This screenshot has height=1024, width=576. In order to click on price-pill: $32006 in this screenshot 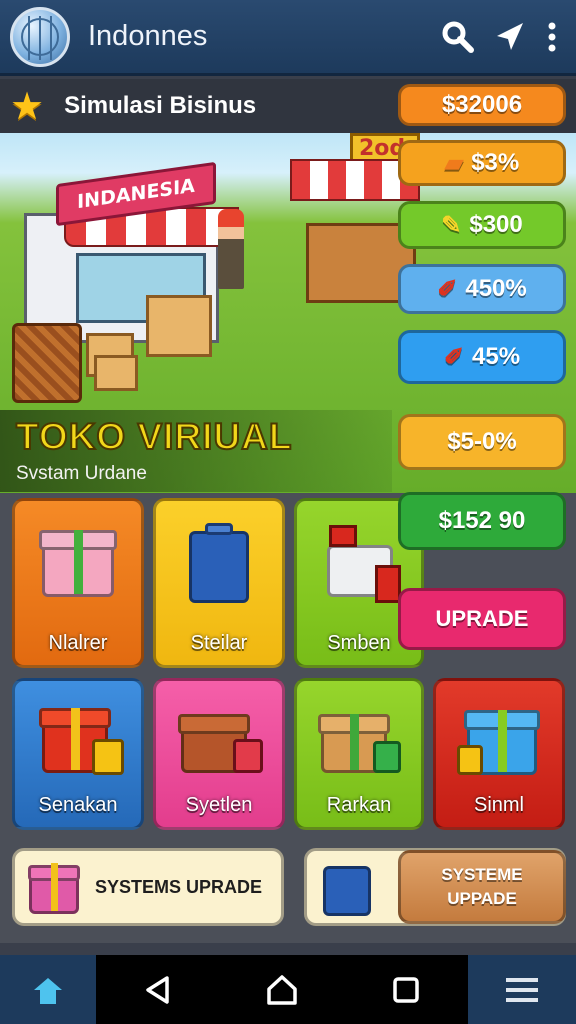, I will do `click(482, 105)`.